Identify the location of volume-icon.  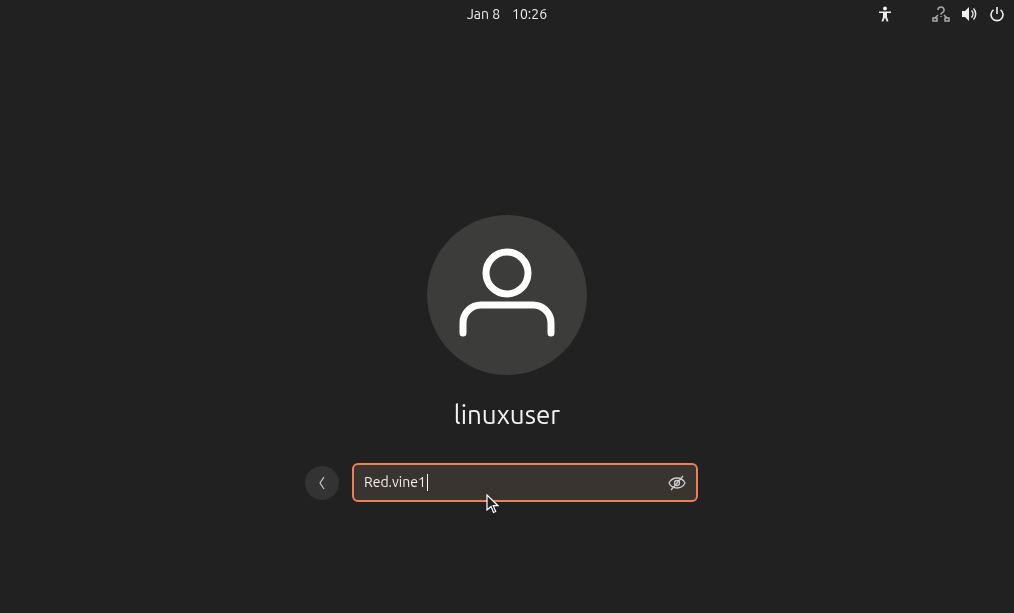
(969, 14).